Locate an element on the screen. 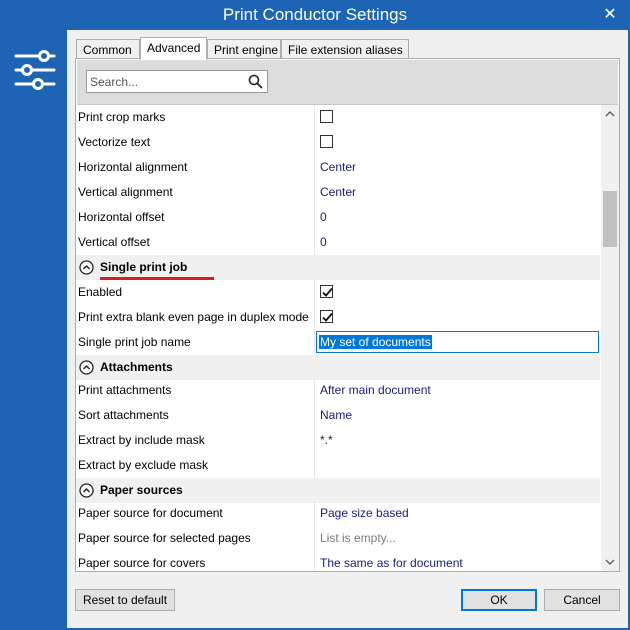 This screenshot has width=630, height=630. scroll-down-icon is located at coordinates (610, 562).